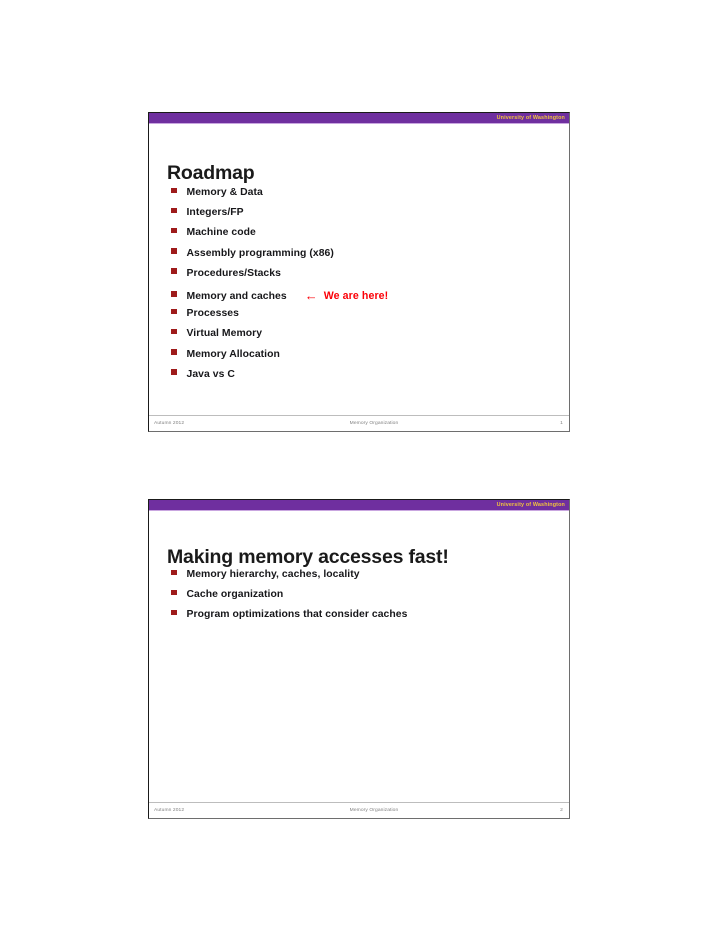 The image size is (720, 932). What do you see at coordinates (279, 318) in the screenshot?
I see `list-item: Processes` at bounding box center [279, 318].